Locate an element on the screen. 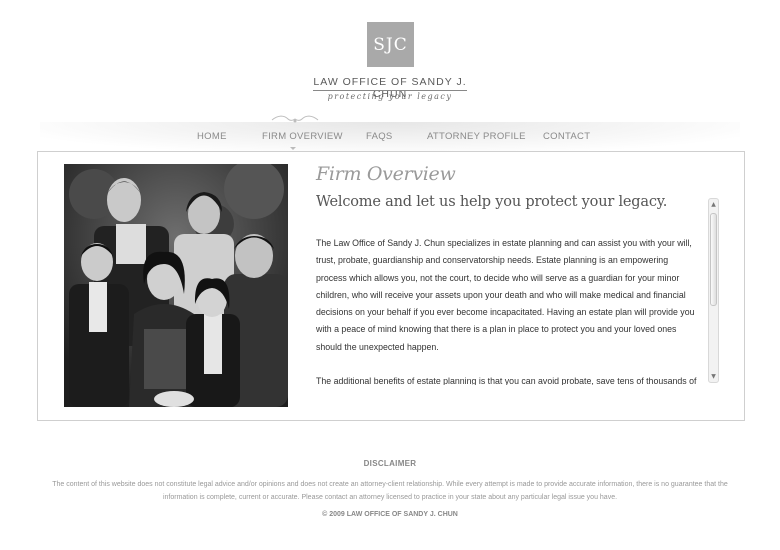 This screenshot has height=550, width=780. tagline: protecting your legacy is located at coordinates (390, 96).